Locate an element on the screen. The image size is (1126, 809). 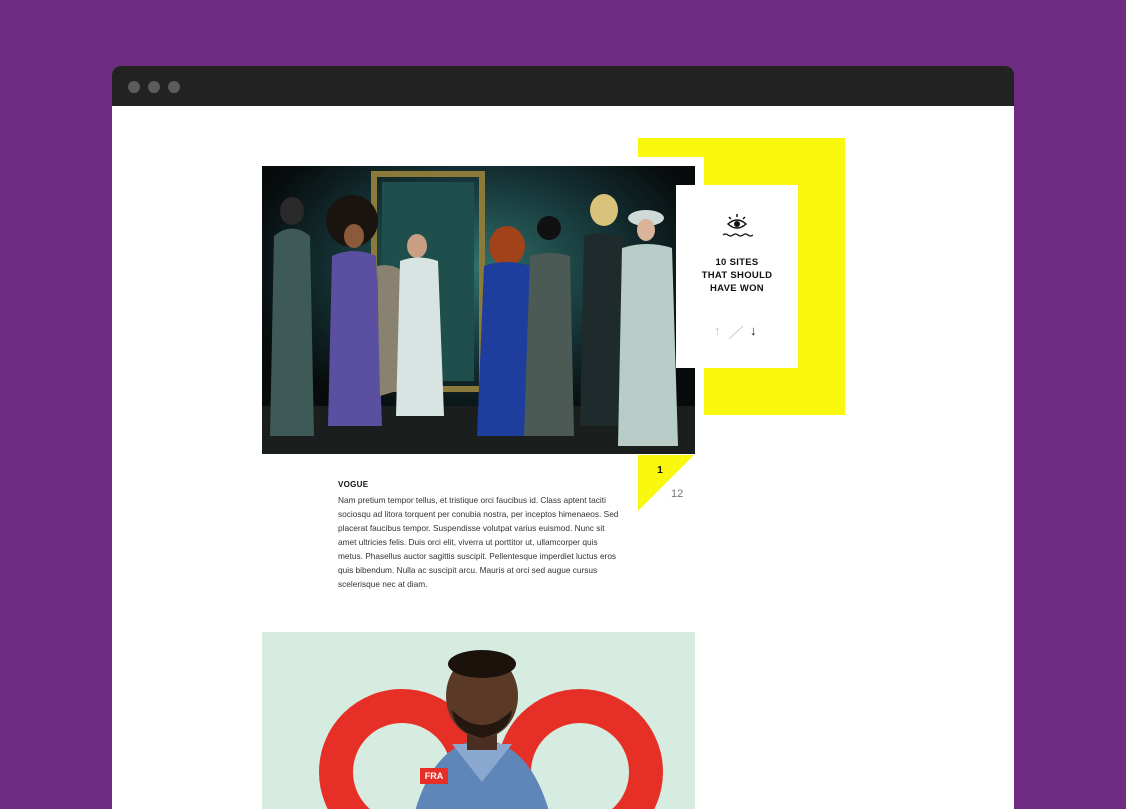
vogue-feature-image is located at coordinates (478, 310).